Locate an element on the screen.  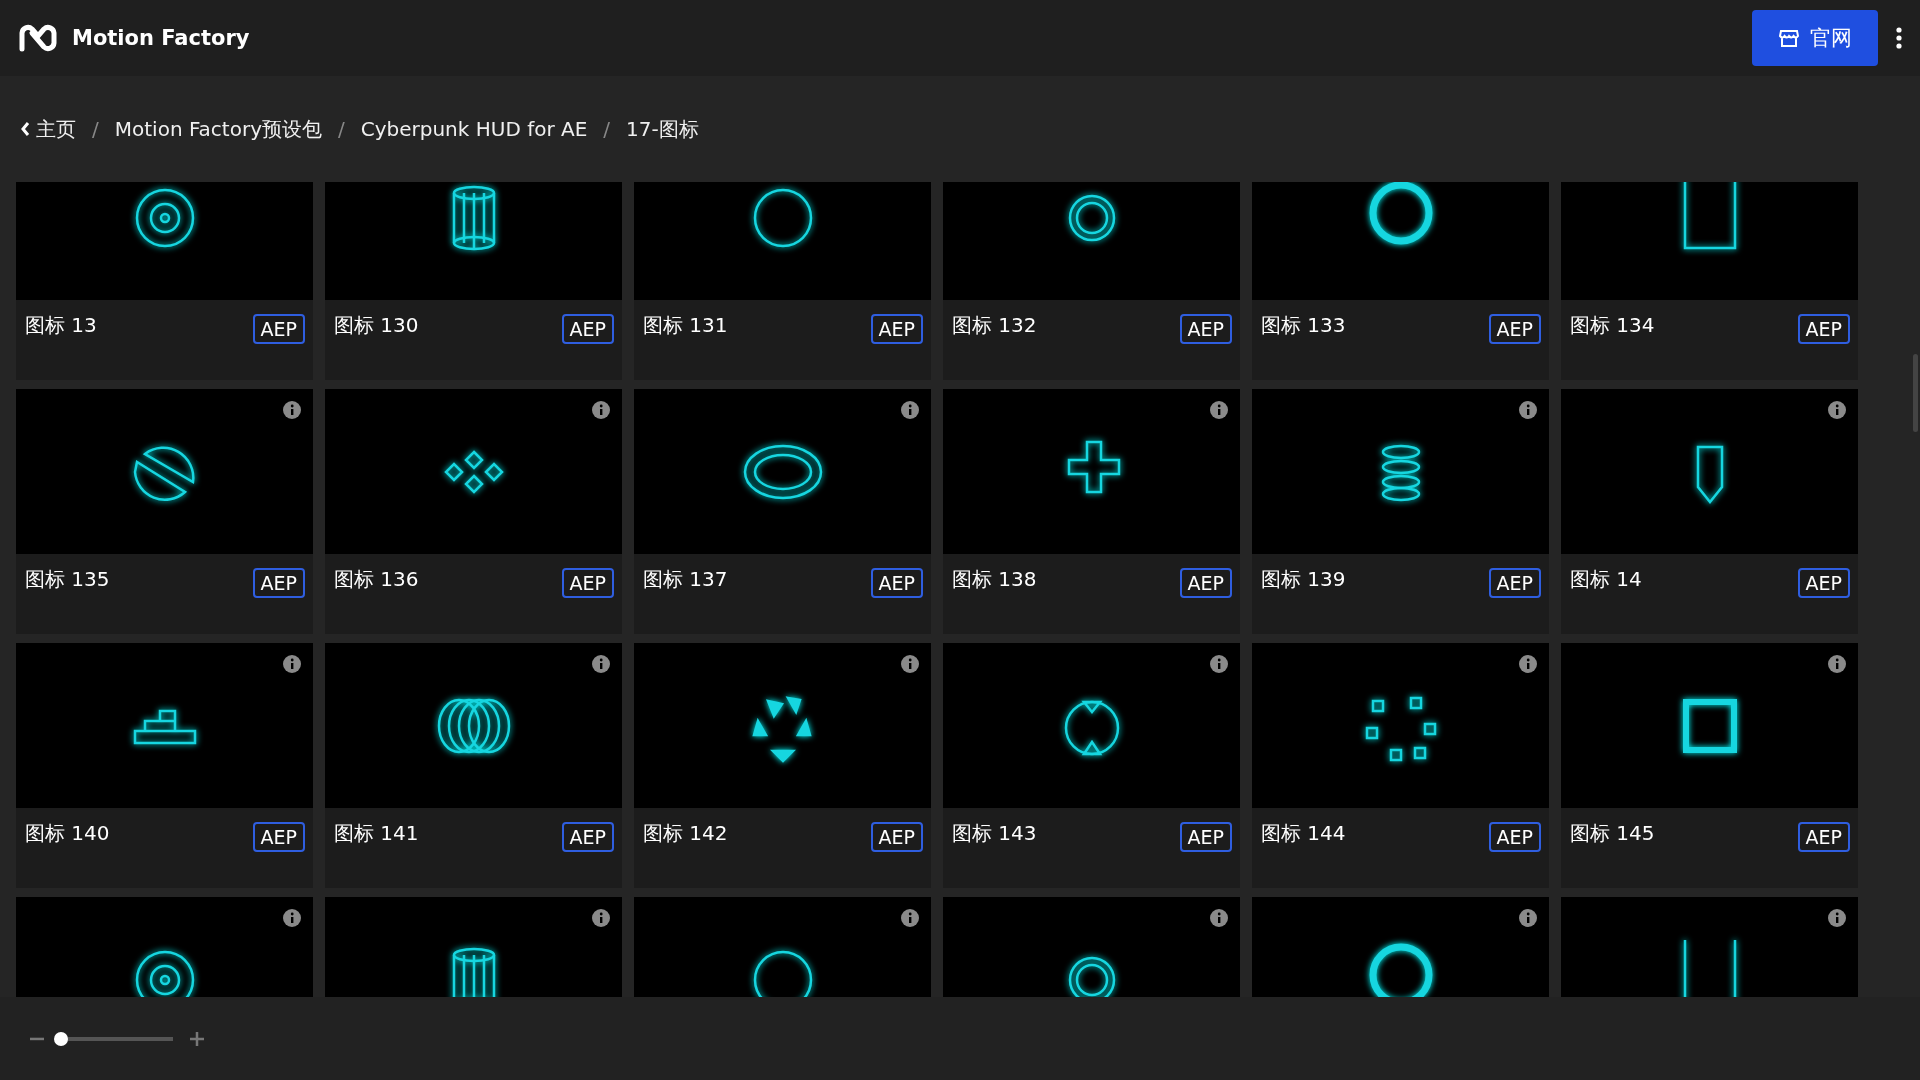
asset-title: 图标 139 is located at coordinates (1303, 579).